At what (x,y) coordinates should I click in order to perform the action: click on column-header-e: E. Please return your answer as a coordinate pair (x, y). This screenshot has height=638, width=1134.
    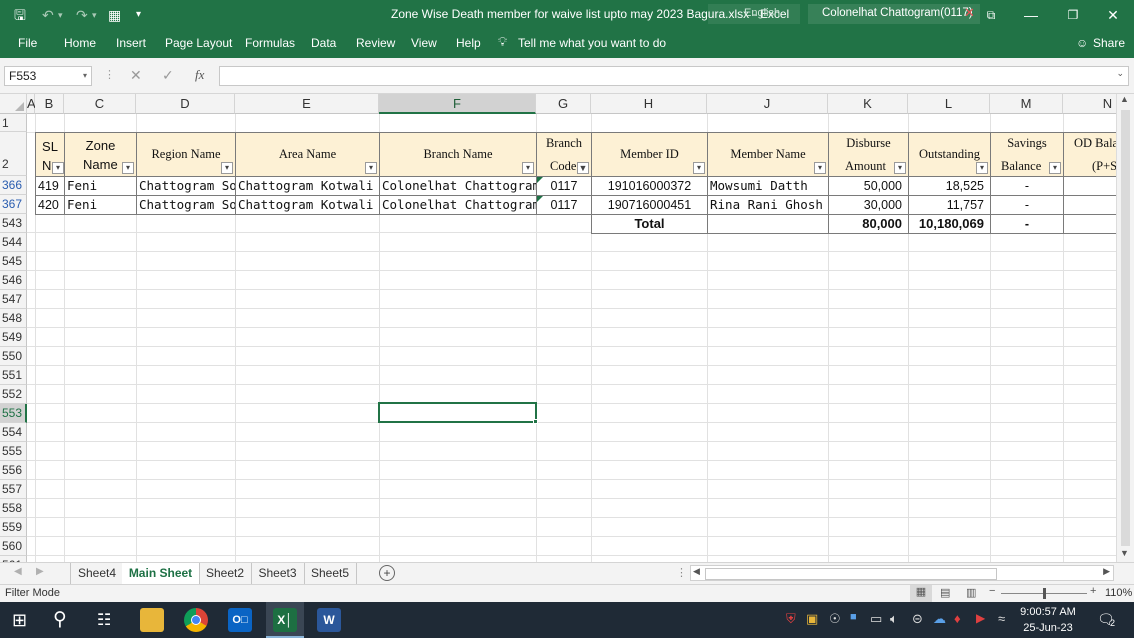
    Looking at the image, I should click on (307, 104).